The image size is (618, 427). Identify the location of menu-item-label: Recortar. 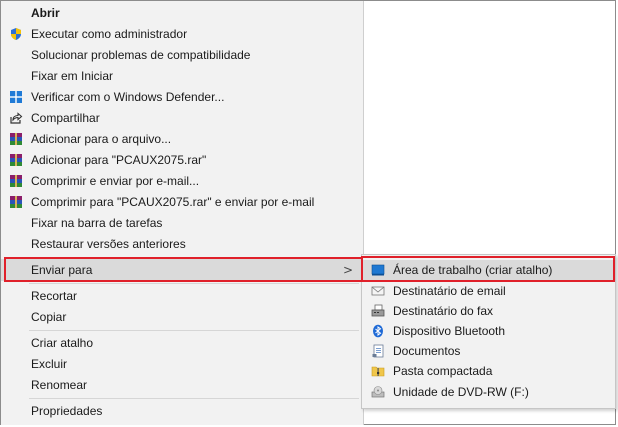
(54, 296).